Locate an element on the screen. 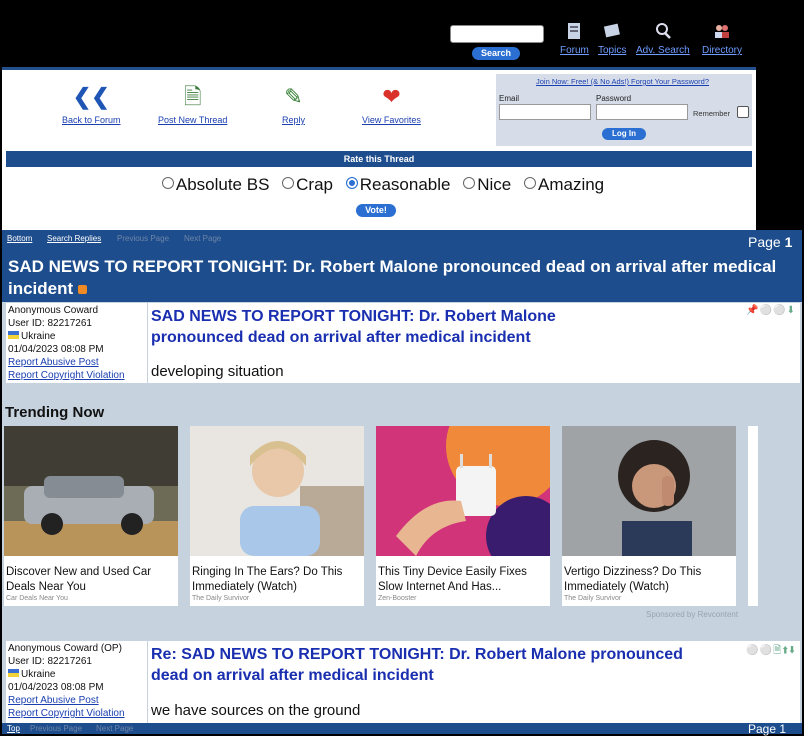  post-new-thread-button: 🗎 Post New Thread is located at coordinates (192, 105).